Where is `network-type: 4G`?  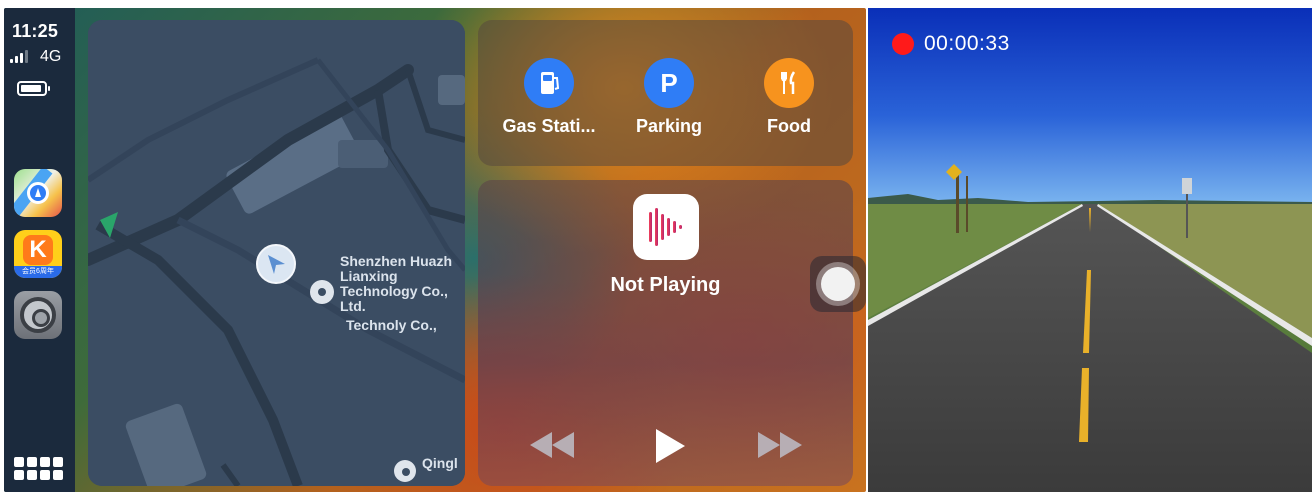 network-type: 4G is located at coordinates (51, 56).